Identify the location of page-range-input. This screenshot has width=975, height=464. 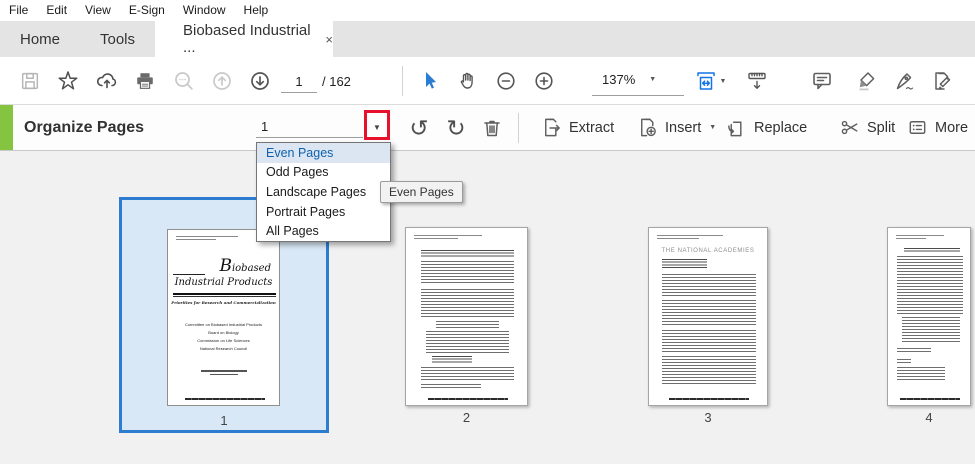
(309, 126).